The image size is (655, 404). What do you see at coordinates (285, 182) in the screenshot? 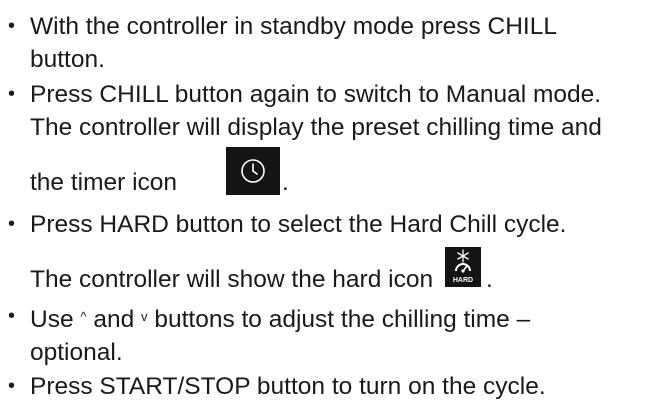
I see `step-2-line-3-end: .` at bounding box center [285, 182].